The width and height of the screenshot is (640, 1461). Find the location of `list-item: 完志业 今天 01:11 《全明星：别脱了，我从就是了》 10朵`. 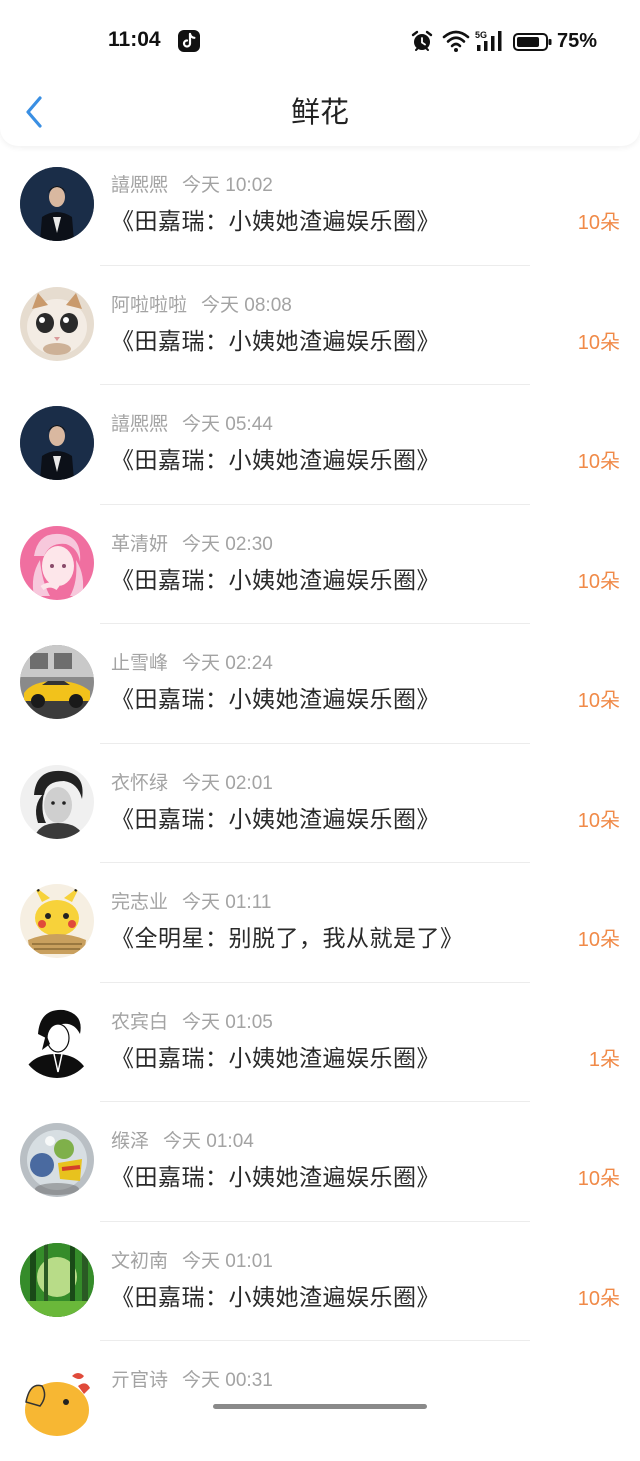

list-item: 完志业 今天 01:11 《全明星：别脱了，我从就是了》 10朵 is located at coordinates (320, 923).